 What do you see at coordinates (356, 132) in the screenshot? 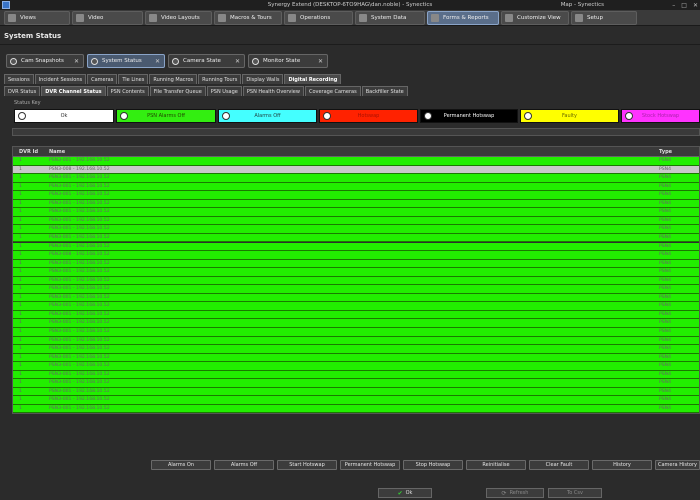
I see `filter-bar` at bounding box center [356, 132].